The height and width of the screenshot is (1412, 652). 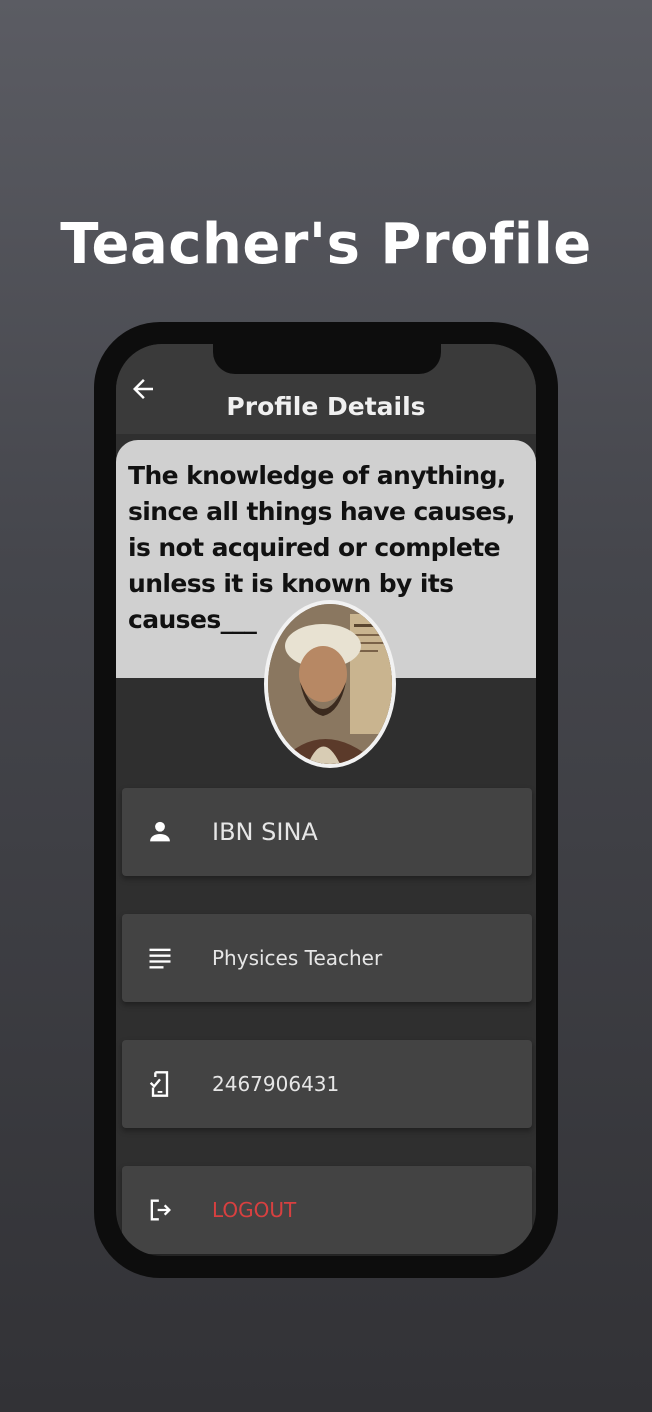 I want to click on logout-row: LOGOUT, so click(x=327, y=1210).